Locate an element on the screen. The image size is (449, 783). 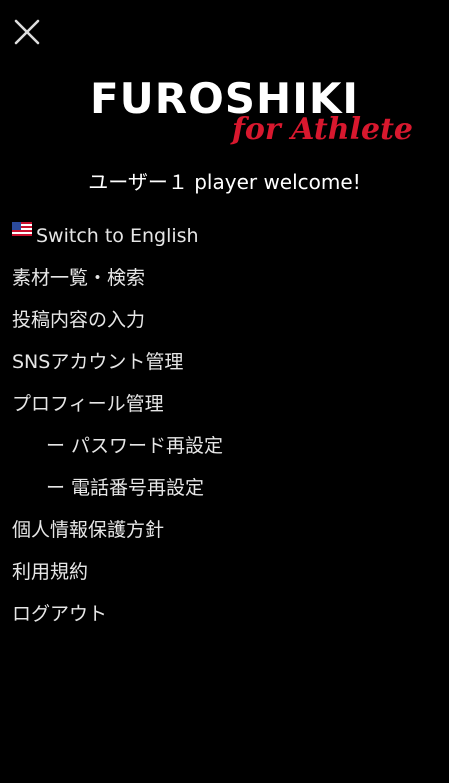
close-button is located at coordinates (27, 32).